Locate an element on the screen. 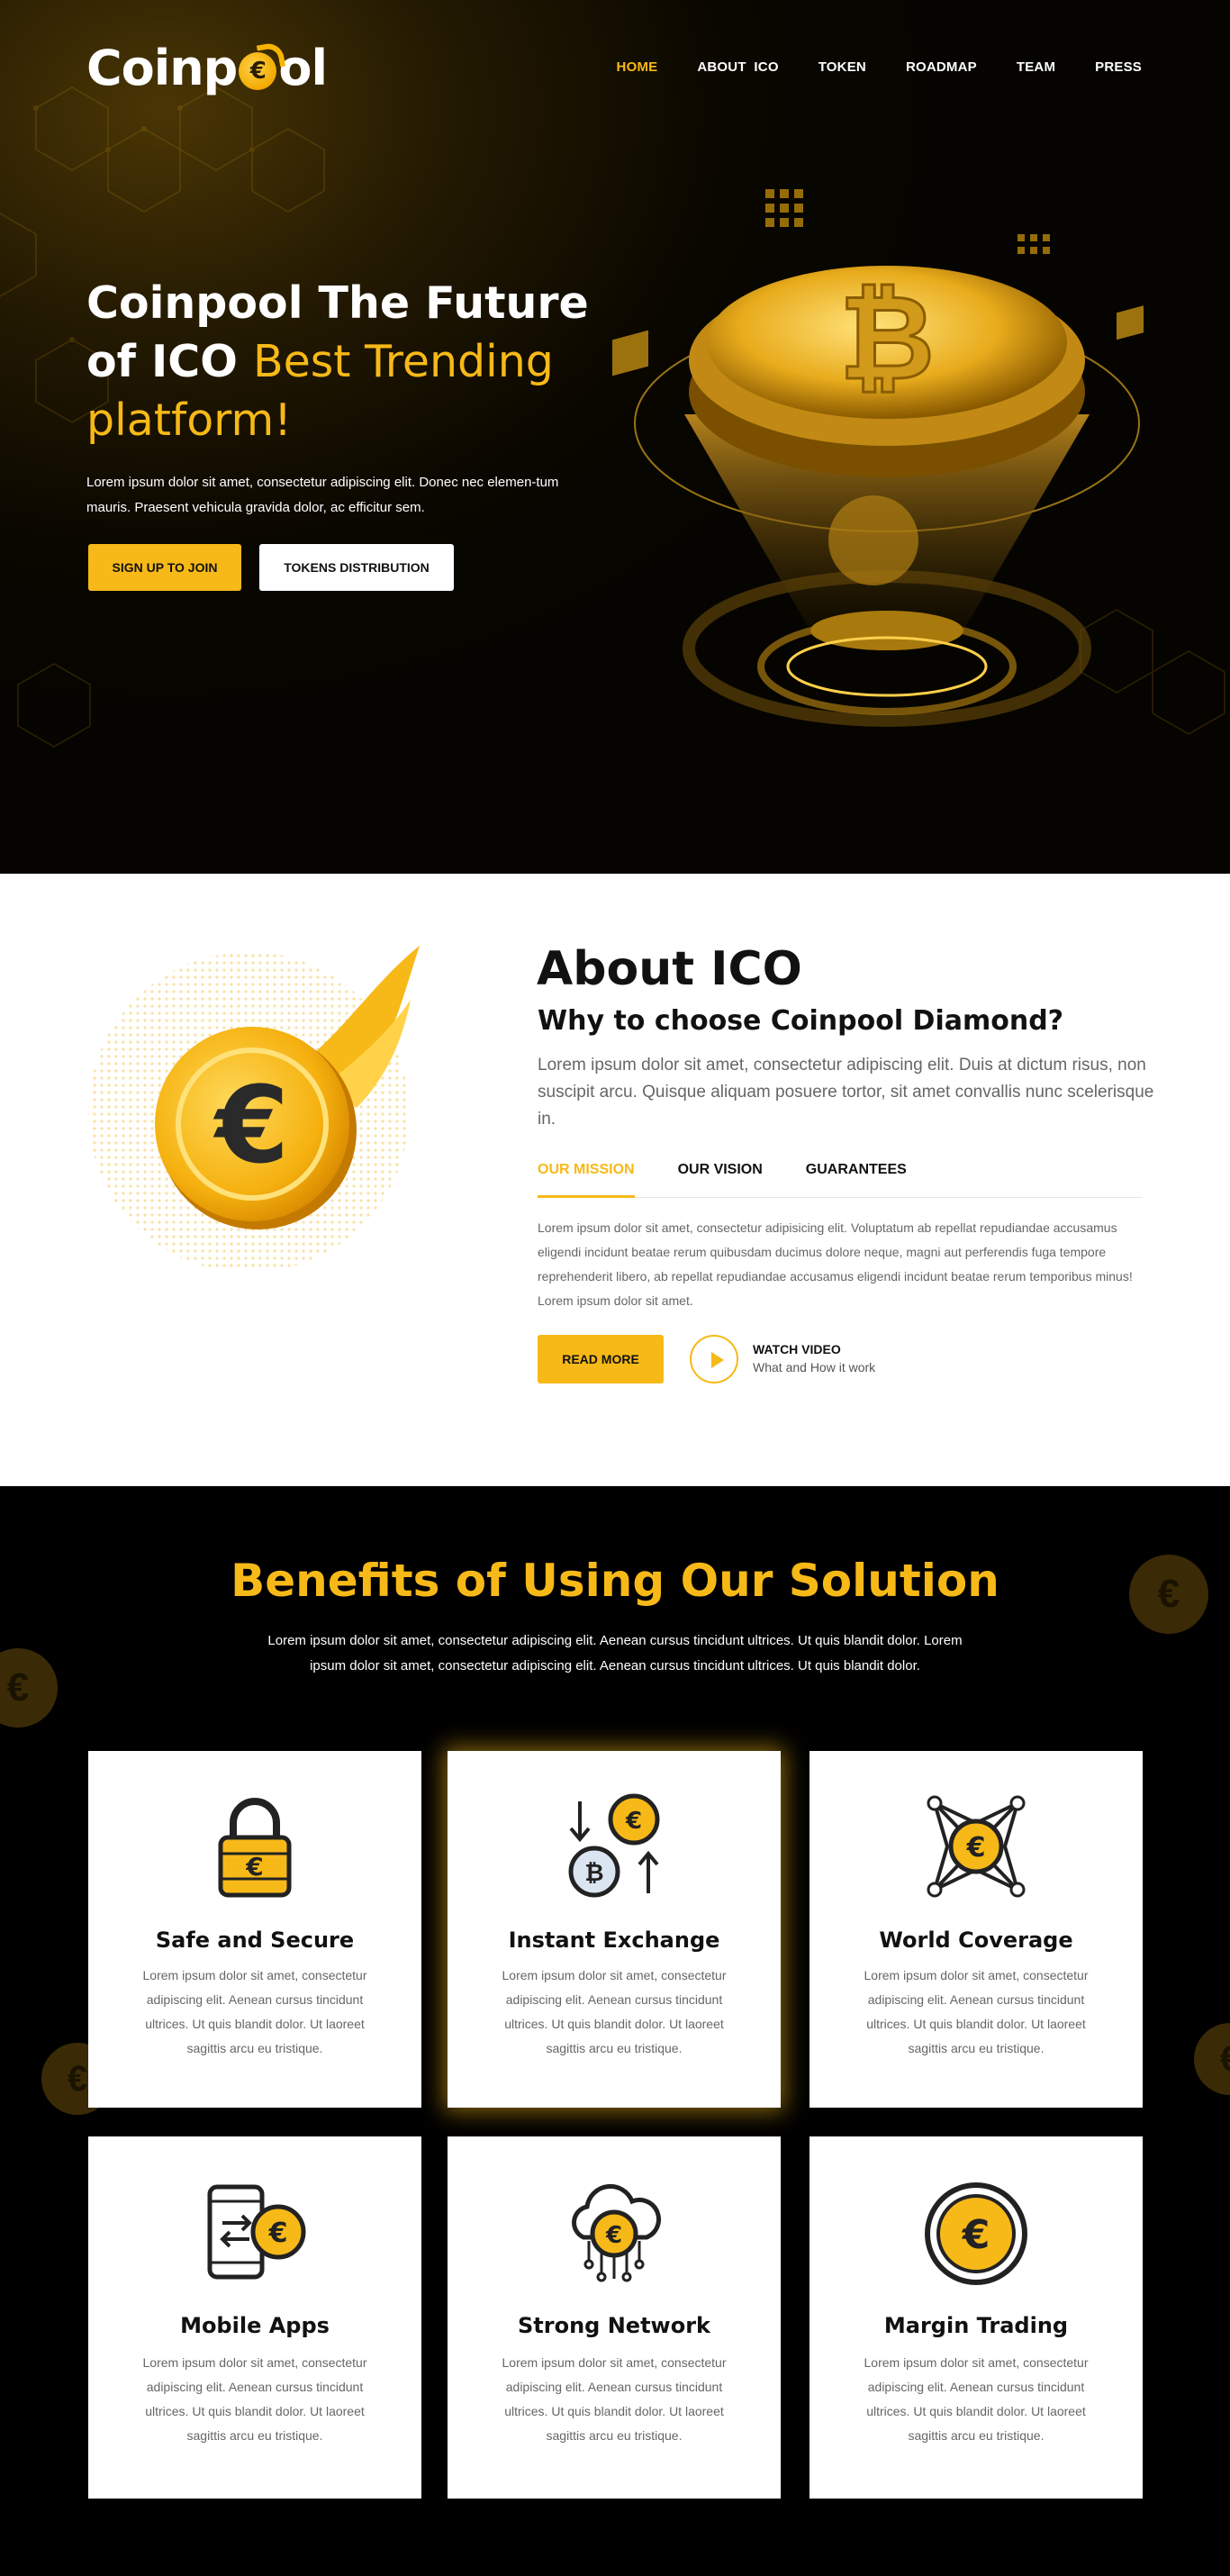 The width and height of the screenshot is (1230, 2576). logo: Coinp € ol is located at coordinates (207, 67).